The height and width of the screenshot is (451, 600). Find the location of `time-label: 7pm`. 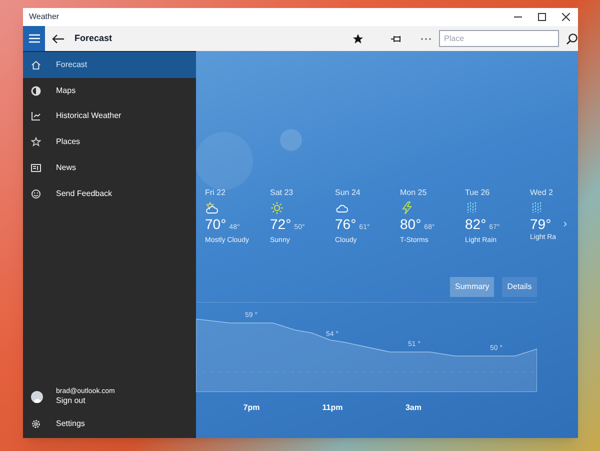

time-label: 7pm is located at coordinates (251, 407).